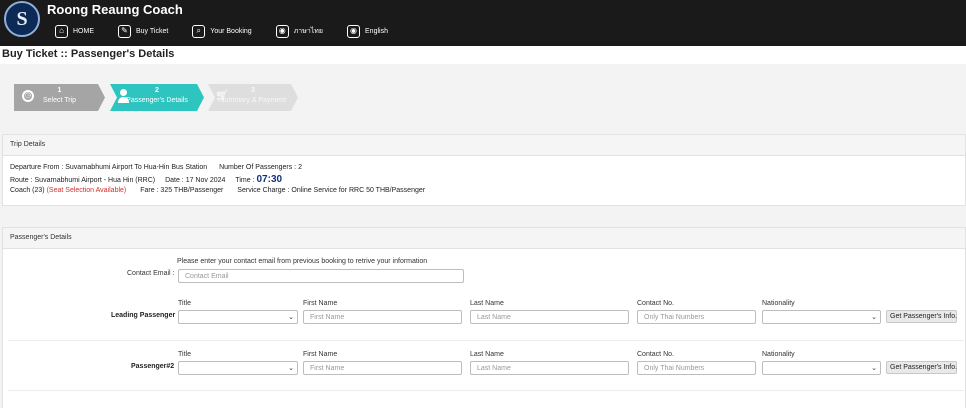 This screenshot has width=966, height=408. I want to click on trip-details-heading: Trip Details, so click(484, 145).